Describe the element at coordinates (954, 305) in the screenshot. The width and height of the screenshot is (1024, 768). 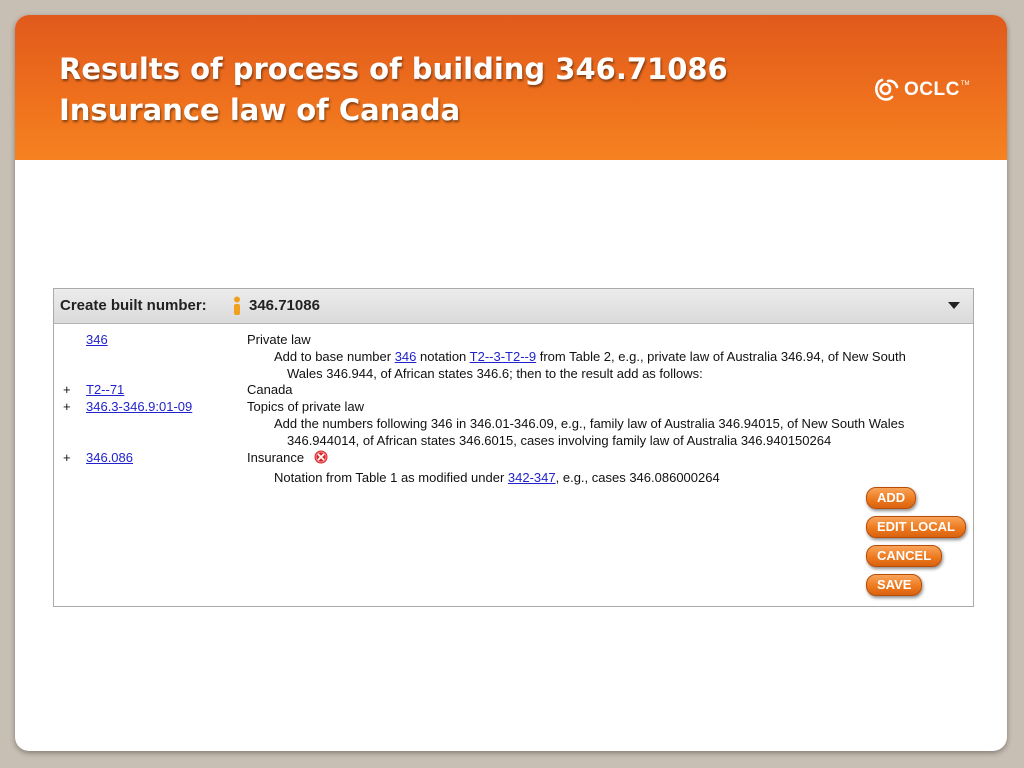
I see `chevron-down-icon` at that location.